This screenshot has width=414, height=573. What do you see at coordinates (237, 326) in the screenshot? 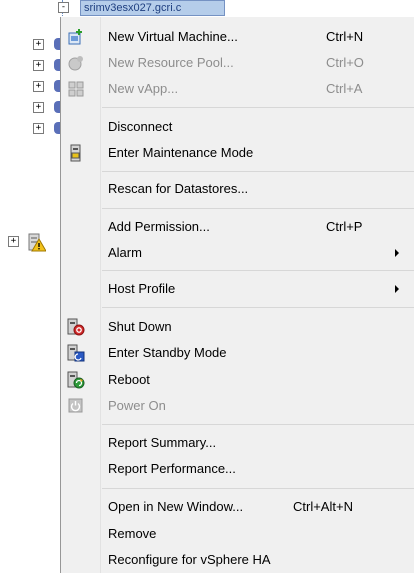
I see `menu-item-shut-down: Shut Down` at bounding box center [237, 326].